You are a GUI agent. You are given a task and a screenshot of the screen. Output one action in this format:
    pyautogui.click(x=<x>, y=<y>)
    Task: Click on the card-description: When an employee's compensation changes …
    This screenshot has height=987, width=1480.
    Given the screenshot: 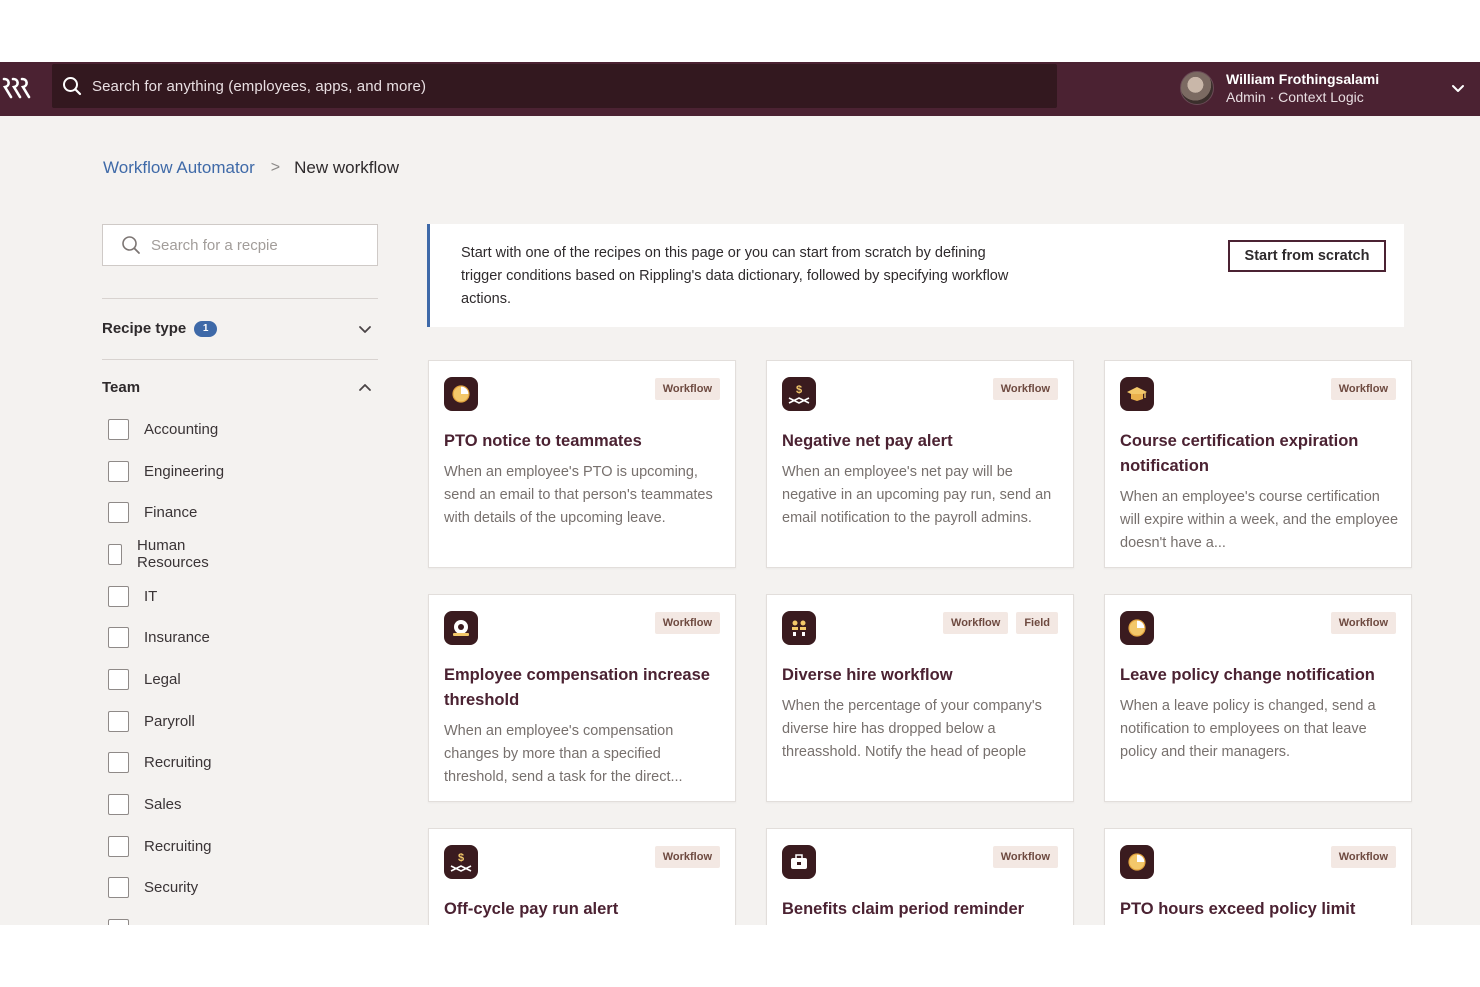 What is the action you would take?
    pyautogui.click(x=563, y=754)
    